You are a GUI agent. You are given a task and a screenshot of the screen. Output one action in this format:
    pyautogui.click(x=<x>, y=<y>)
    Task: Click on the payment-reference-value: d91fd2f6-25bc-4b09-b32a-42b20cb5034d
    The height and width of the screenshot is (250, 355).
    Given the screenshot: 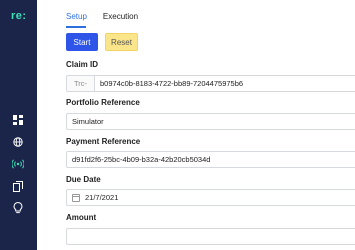 What is the action you would take?
    pyautogui.click(x=138, y=159)
    